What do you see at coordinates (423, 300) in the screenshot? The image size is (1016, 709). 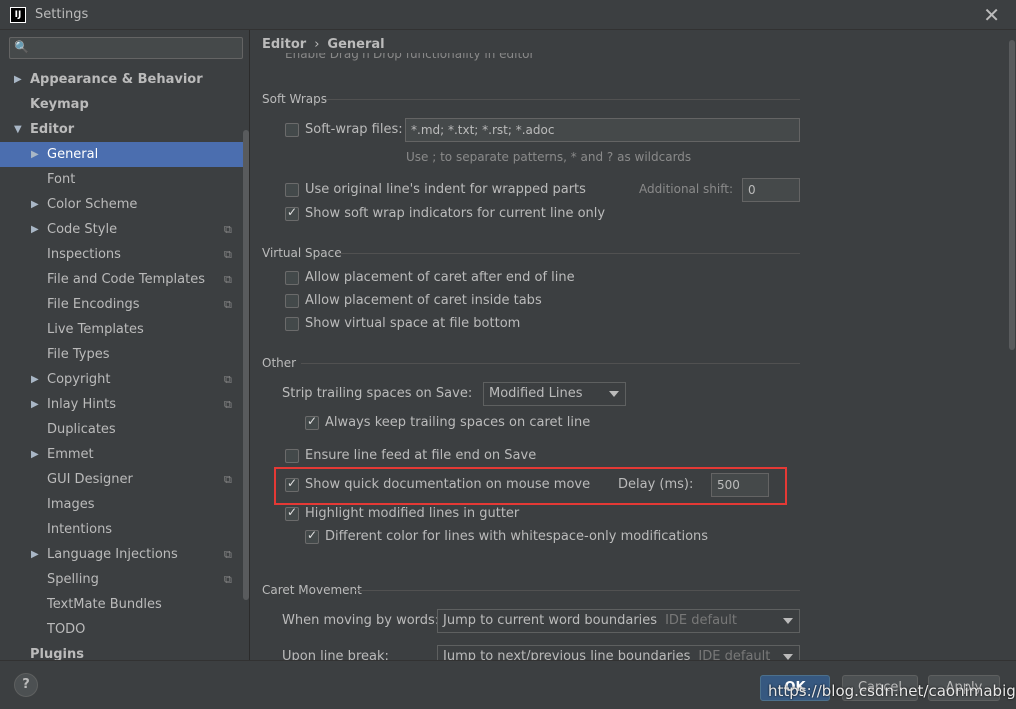 I see `caret-inside-tabs-label: Allow placement of caret inside tabs` at bounding box center [423, 300].